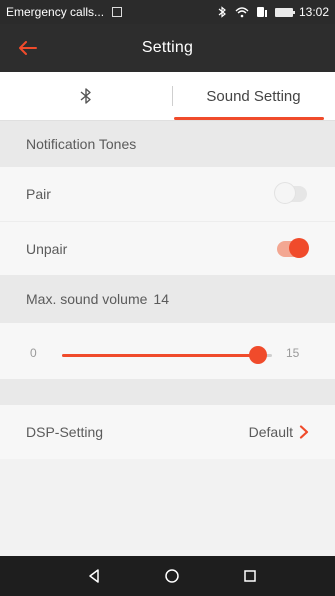  What do you see at coordinates (38, 194) in the screenshot?
I see `pair-label: Pair` at bounding box center [38, 194].